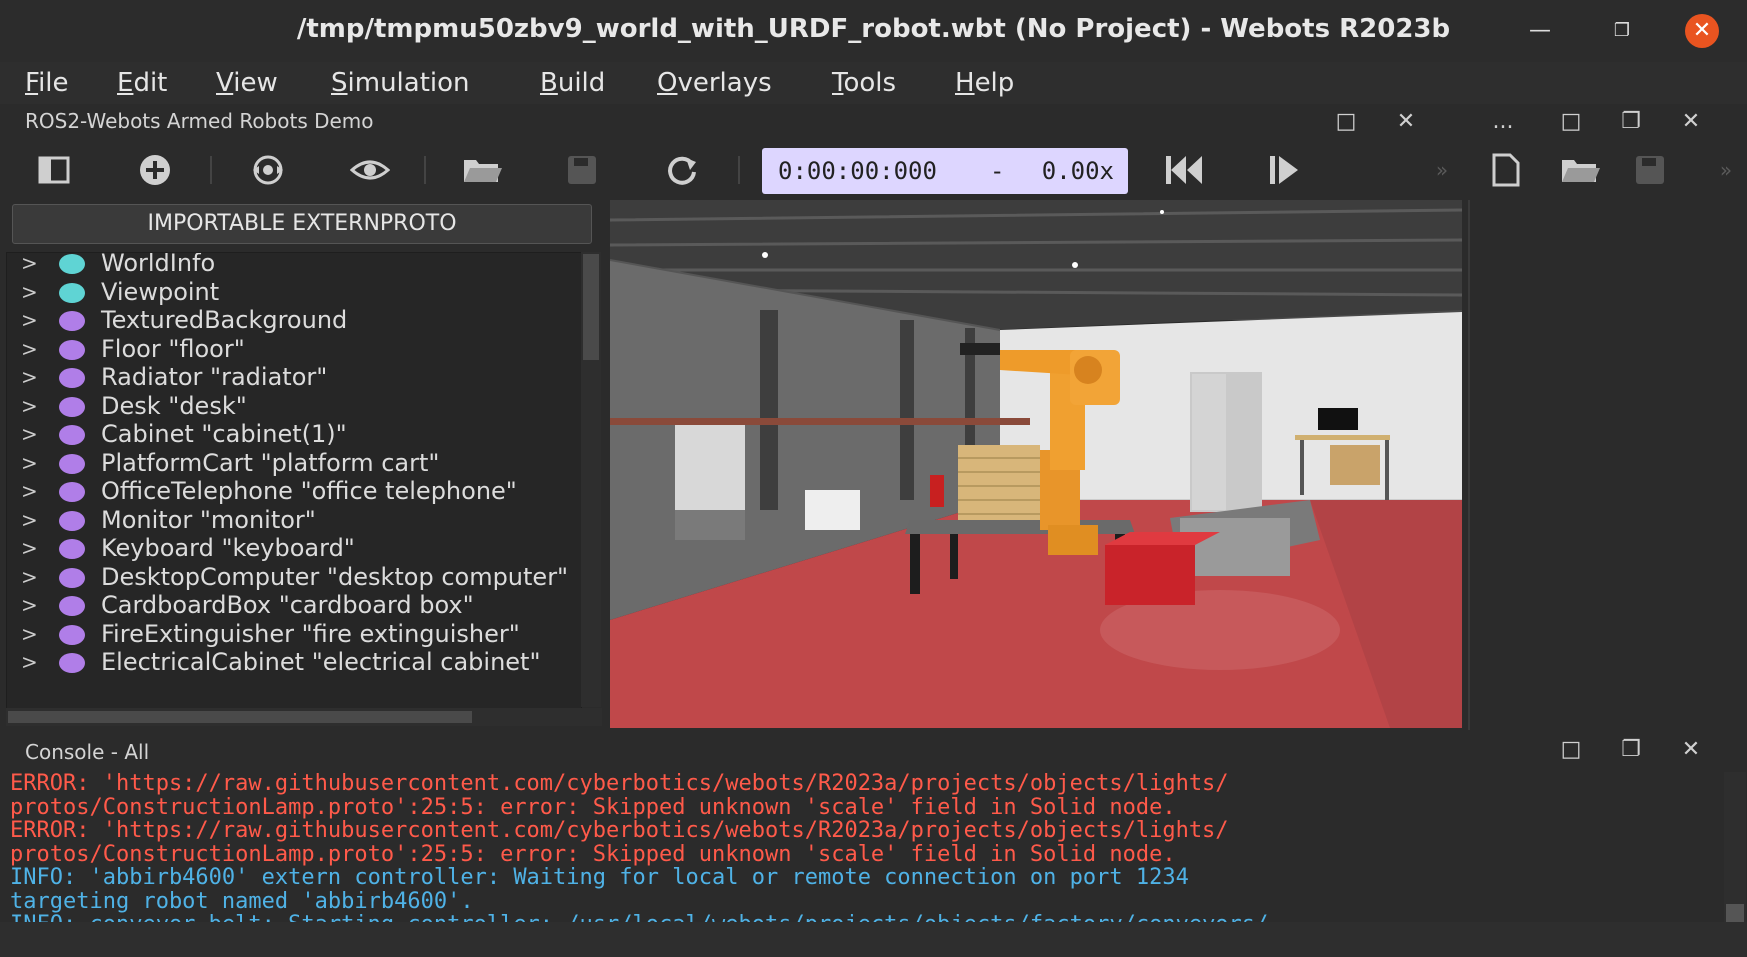  I want to click on scene-tree-node-label: CardboardBox "cardboard box", so click(287, 605).